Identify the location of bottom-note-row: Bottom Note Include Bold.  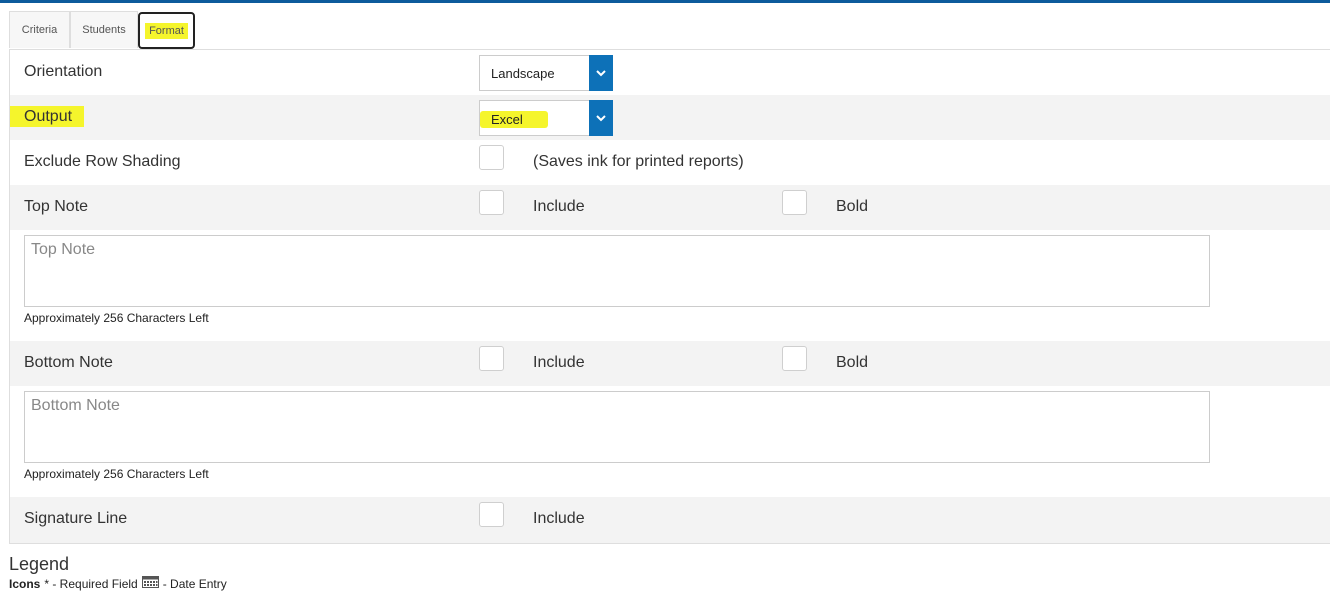
(670, 363).